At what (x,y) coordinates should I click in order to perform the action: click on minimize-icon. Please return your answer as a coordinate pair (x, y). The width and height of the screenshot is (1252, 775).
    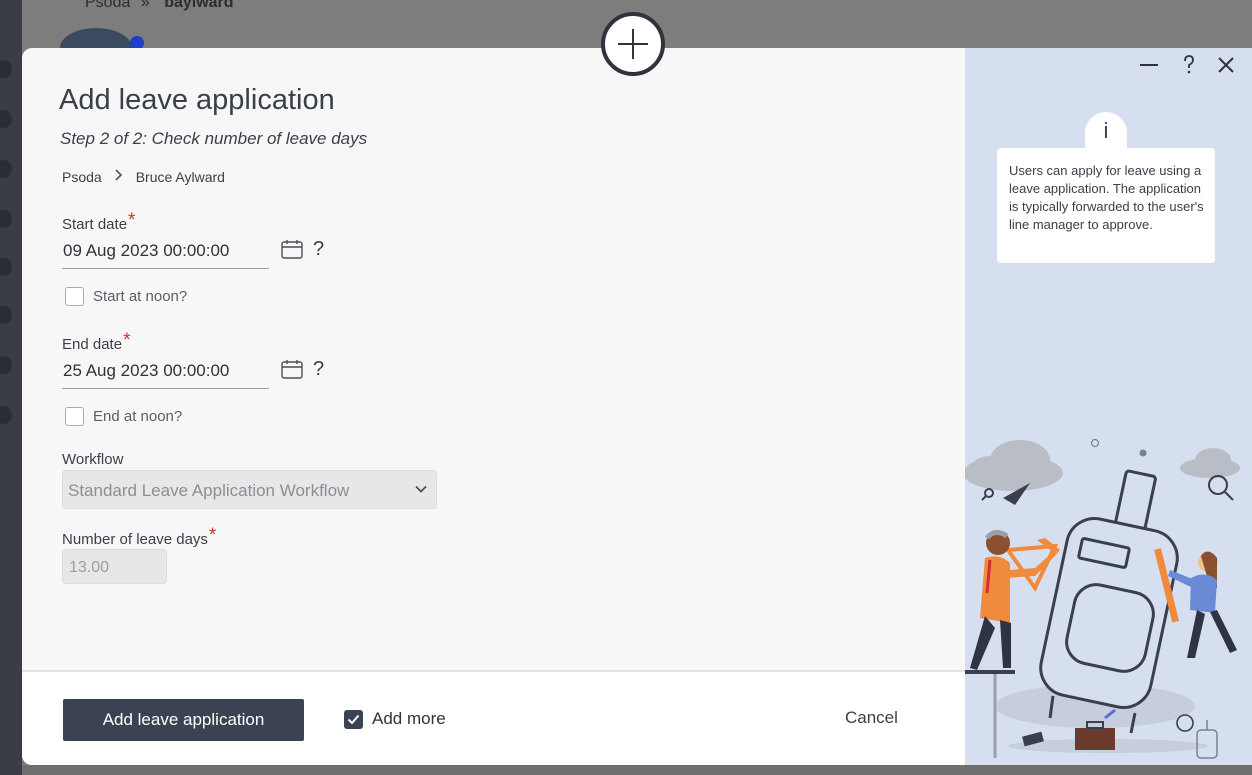
    Looking at the image, I should click on (1149, 65).